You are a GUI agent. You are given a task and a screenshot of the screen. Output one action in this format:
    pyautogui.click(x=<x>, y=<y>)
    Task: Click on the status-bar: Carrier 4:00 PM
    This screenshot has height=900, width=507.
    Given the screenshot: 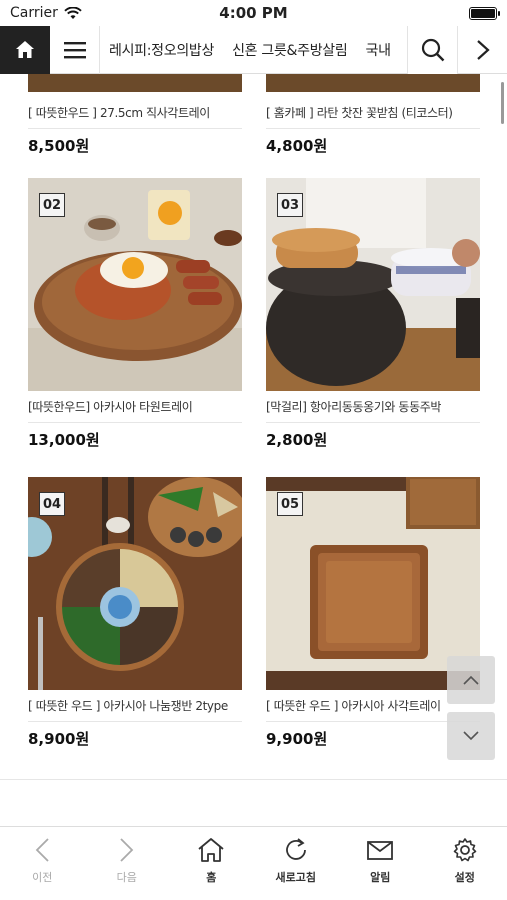 What is the action you would take?
    pyautogui.click(x=253, y=13)
    